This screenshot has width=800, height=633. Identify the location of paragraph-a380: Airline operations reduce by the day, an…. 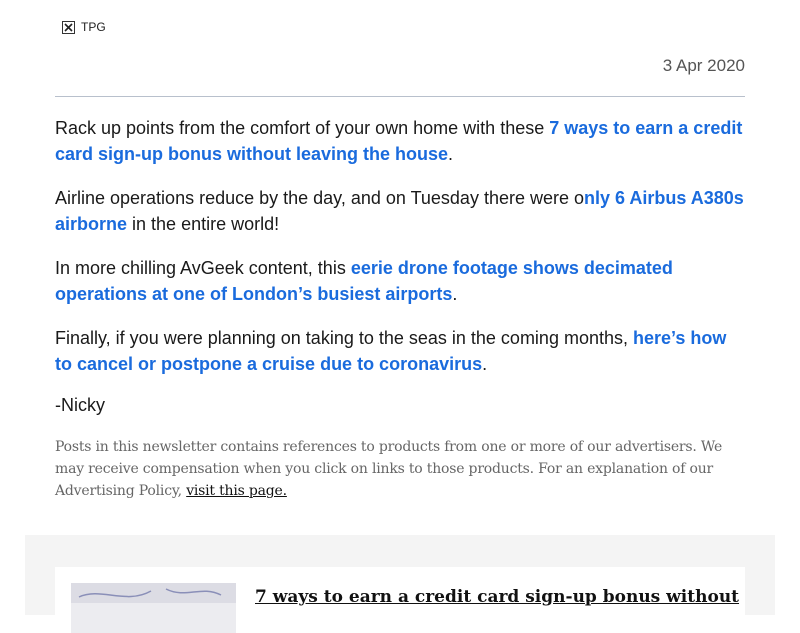
(400, 211).